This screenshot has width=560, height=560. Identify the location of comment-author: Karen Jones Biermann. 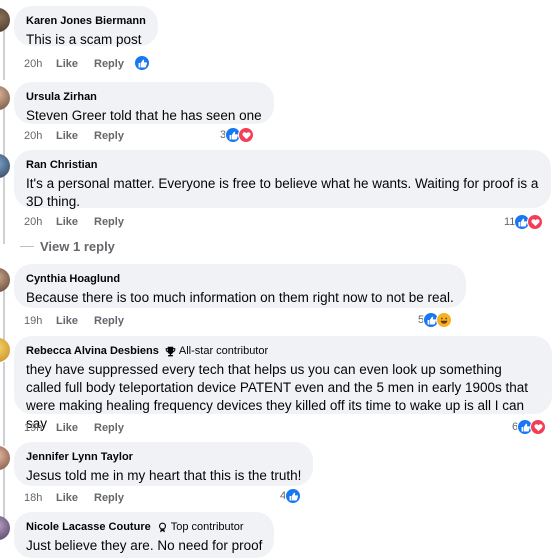
(86, 21).